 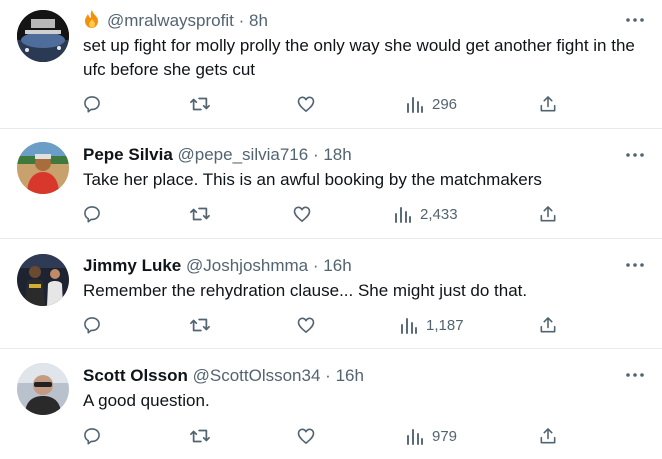 I want to click on tweet-text: A good question., so click(x=146, y=400).